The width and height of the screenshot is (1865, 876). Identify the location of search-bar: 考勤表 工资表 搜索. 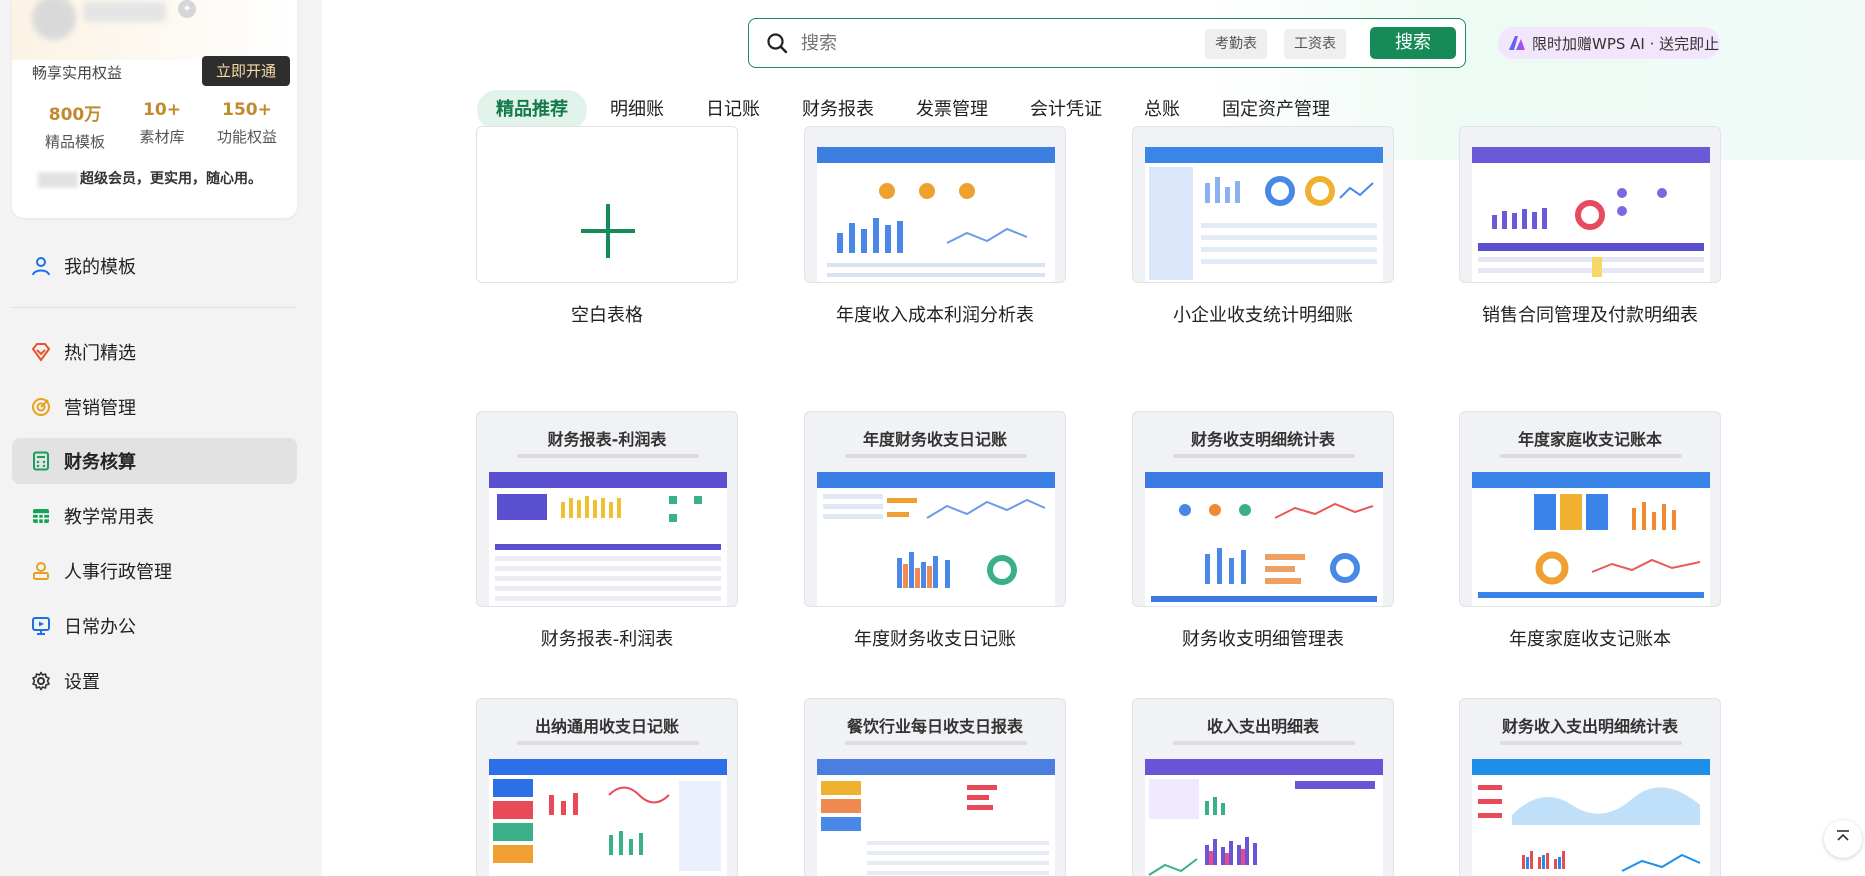
(1107, 43).